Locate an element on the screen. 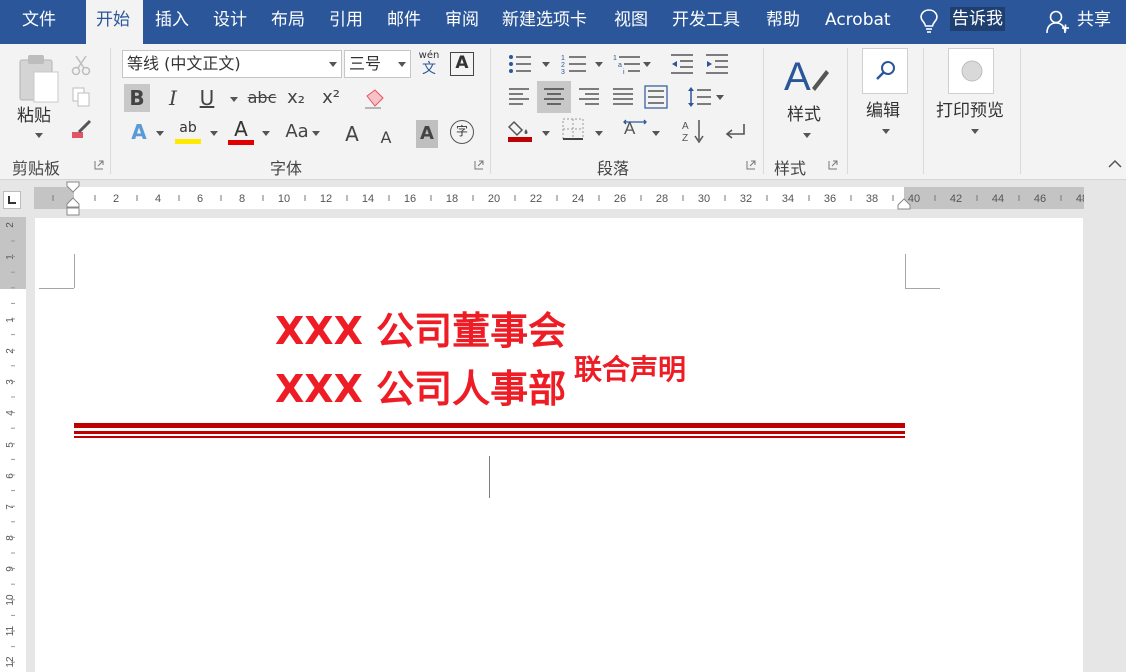 Image resolution: width=1126 pixels, height=672 pixels. font-launcher-icon is located at coordinates (479, 165).